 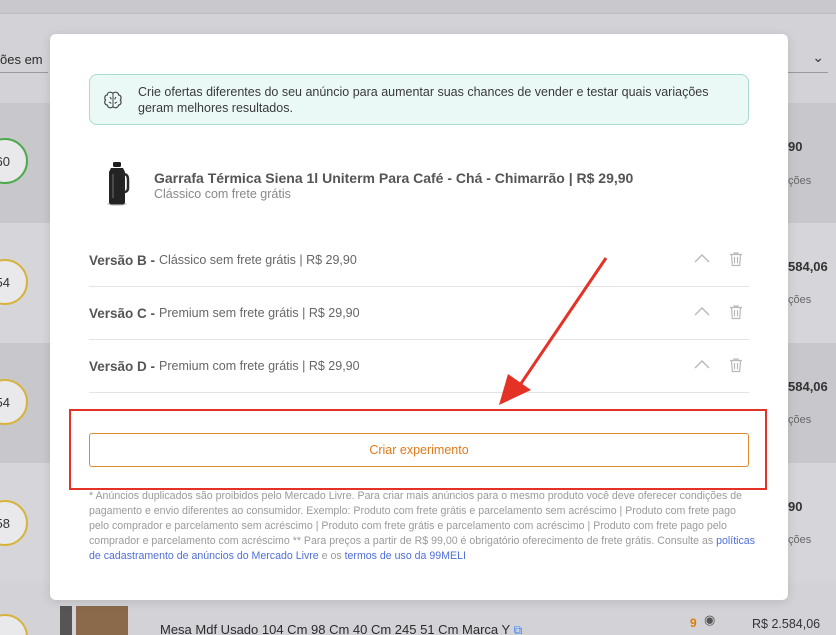 I want to click on bg-filter-underline, so click(x=24, y=72).